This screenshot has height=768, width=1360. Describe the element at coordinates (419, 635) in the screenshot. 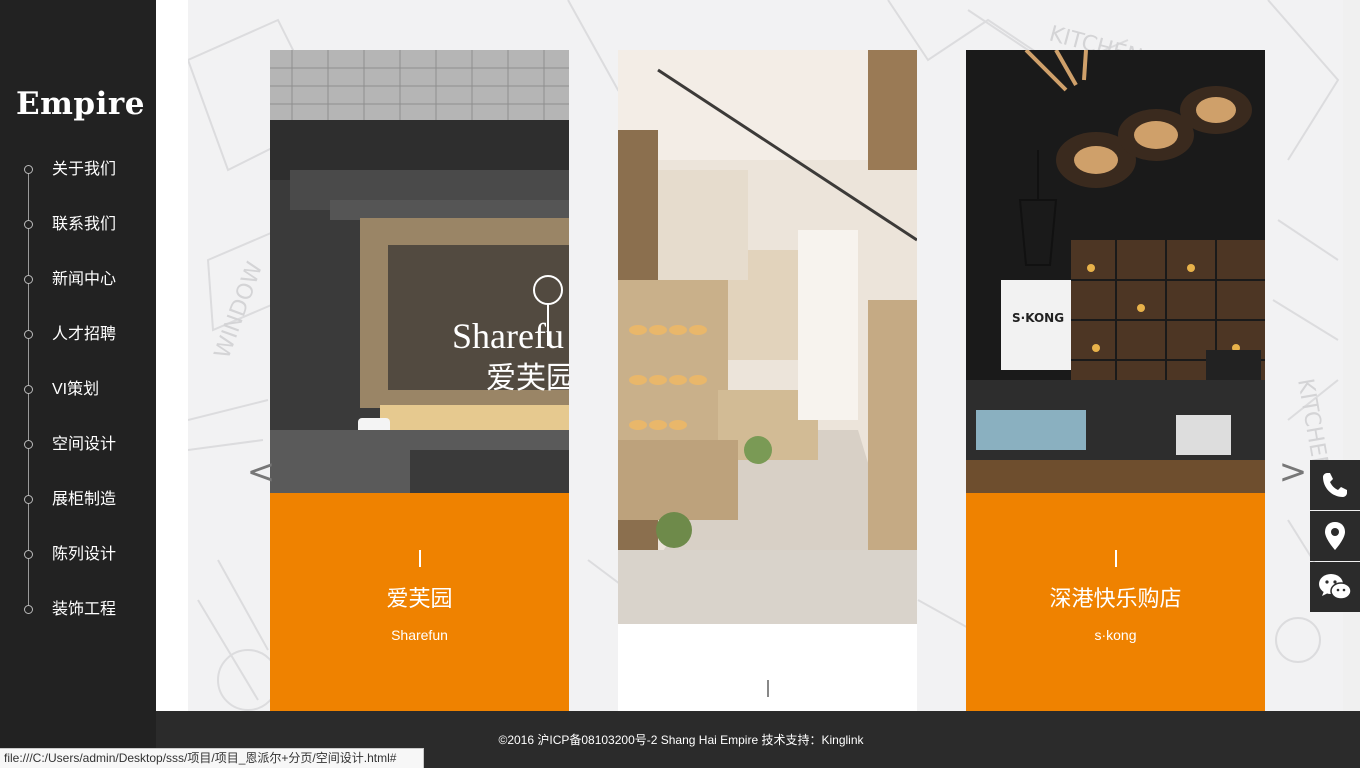

I see `project-subtitle: Sharefun` at that location.